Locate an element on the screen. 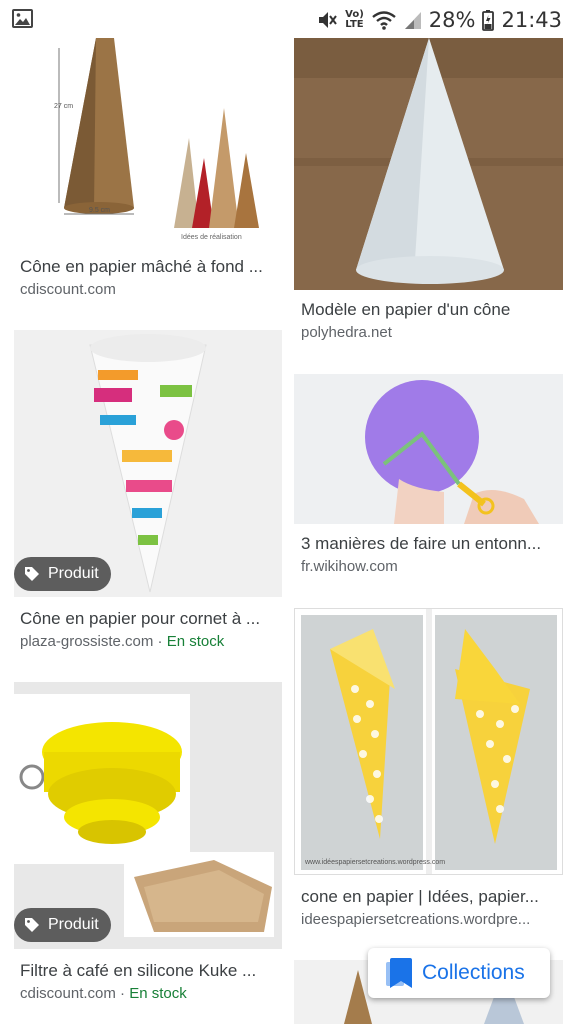 This screenshot has width=576, height=1024. volte-icon: Vo) LTE is located at coordinates (354, 19).